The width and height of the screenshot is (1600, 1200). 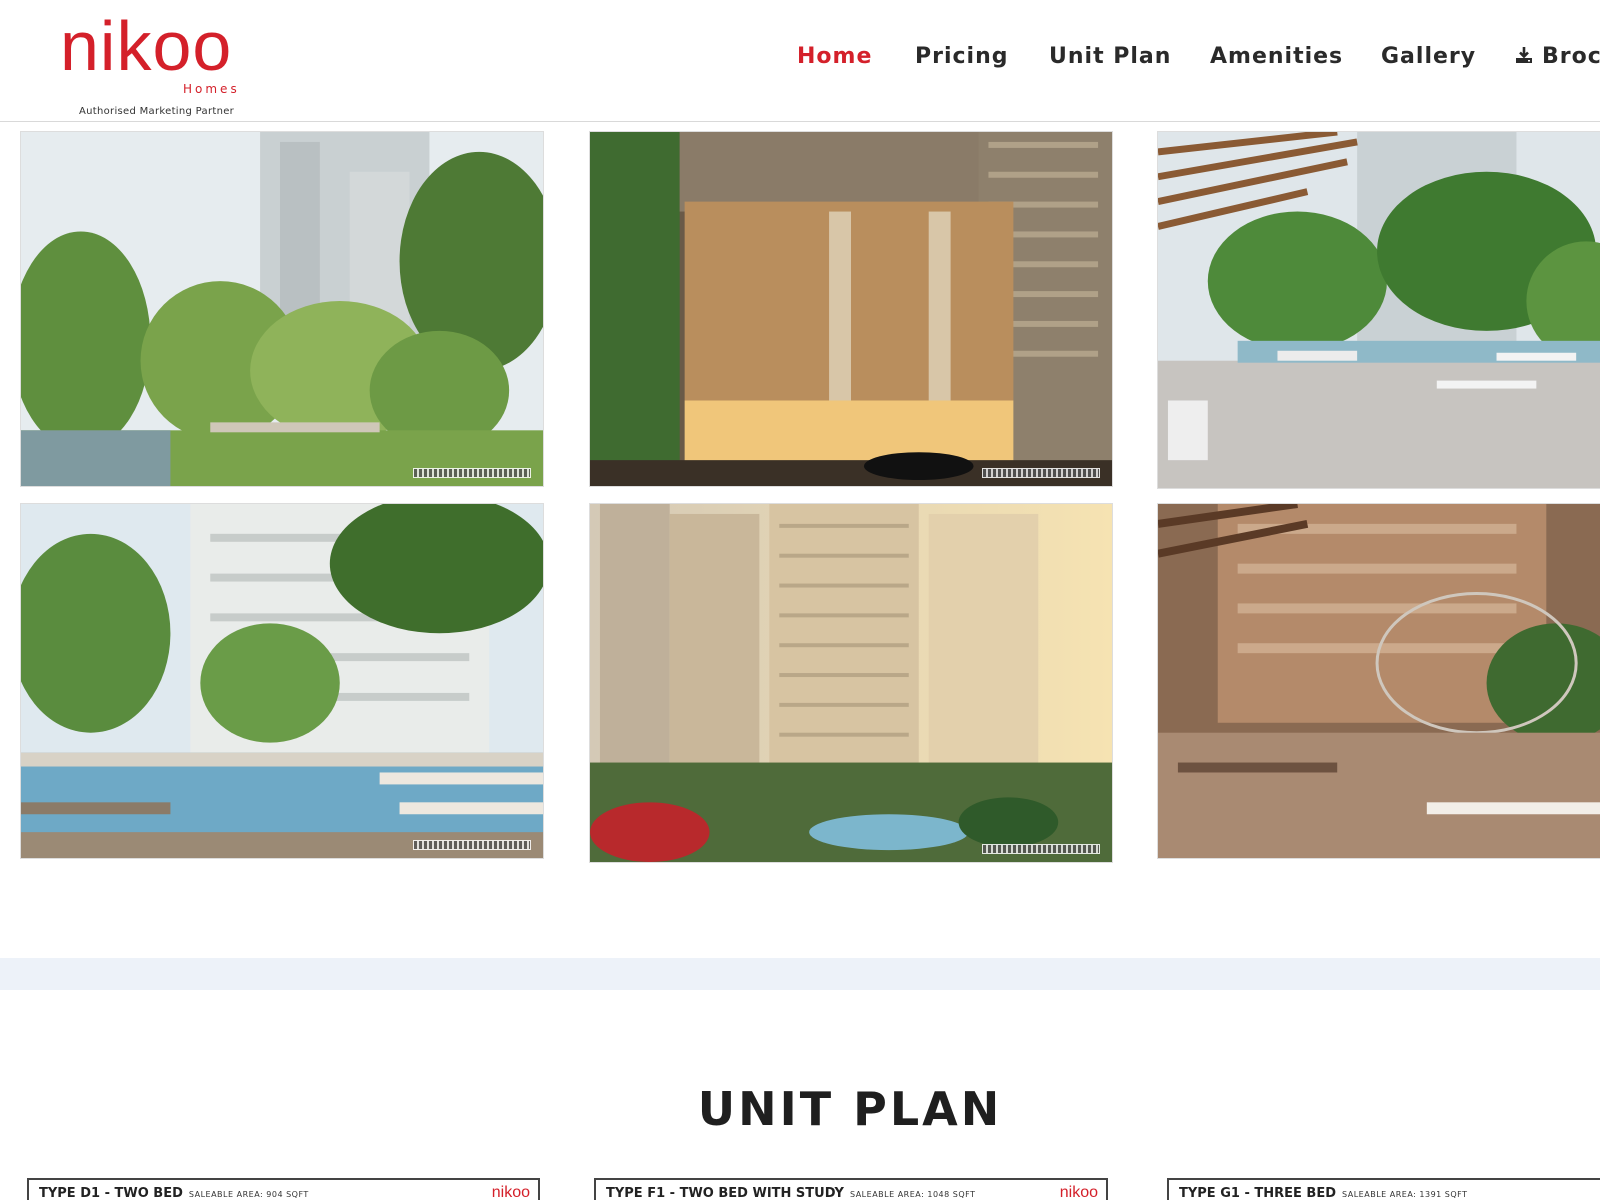 I want to click on brand-tagline: Authorised Marketing Partner, so click(x=157, y=111).